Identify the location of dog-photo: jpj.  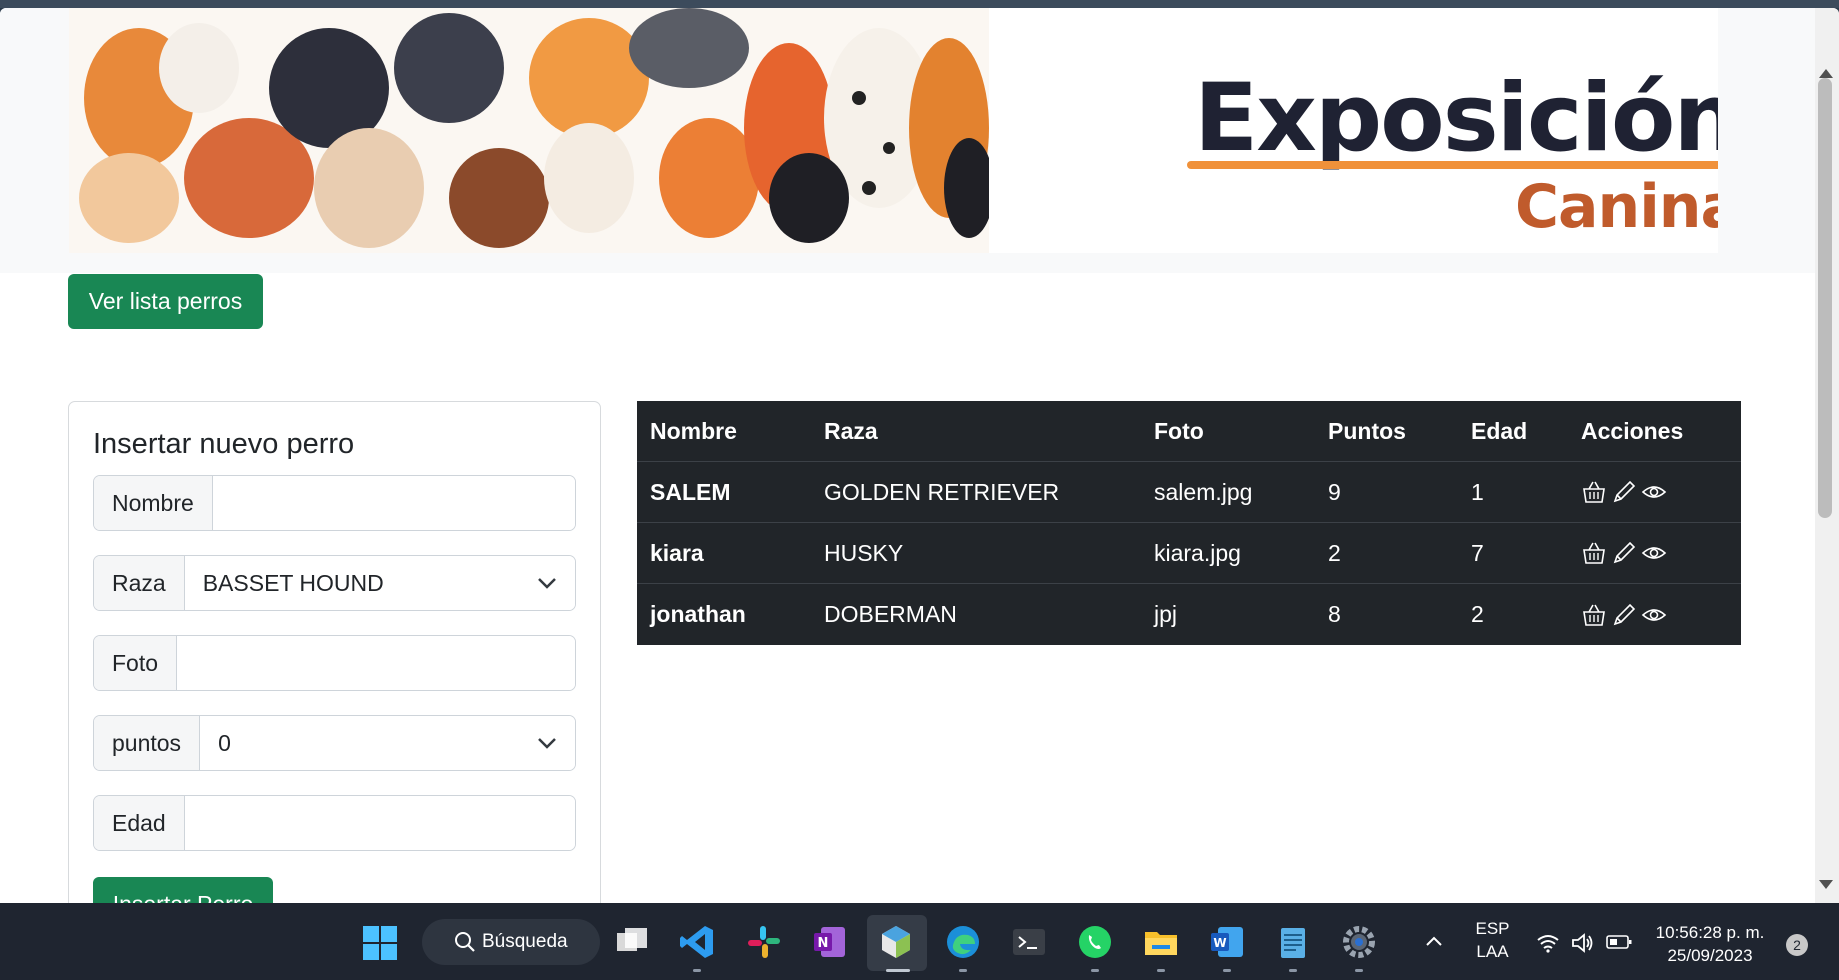
(1166, 614).